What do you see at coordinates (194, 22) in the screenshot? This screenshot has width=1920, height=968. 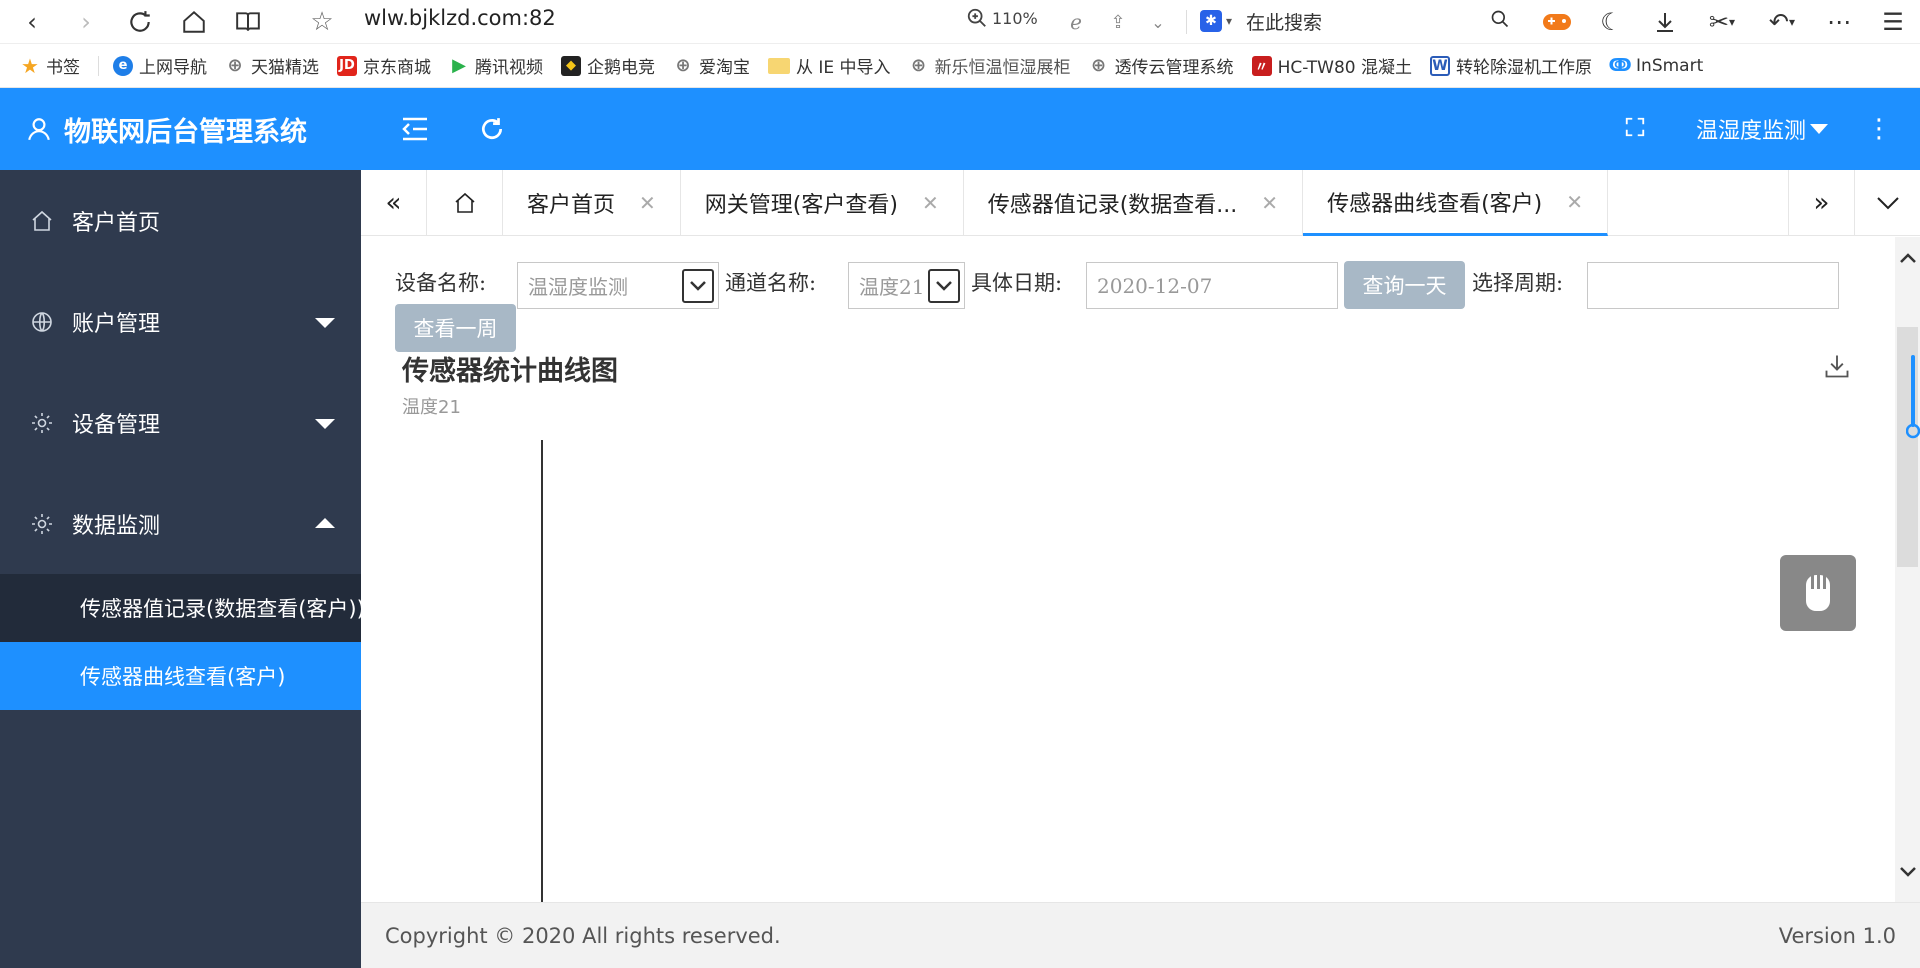 I see `home-icon` at bounding box center [194, 22].